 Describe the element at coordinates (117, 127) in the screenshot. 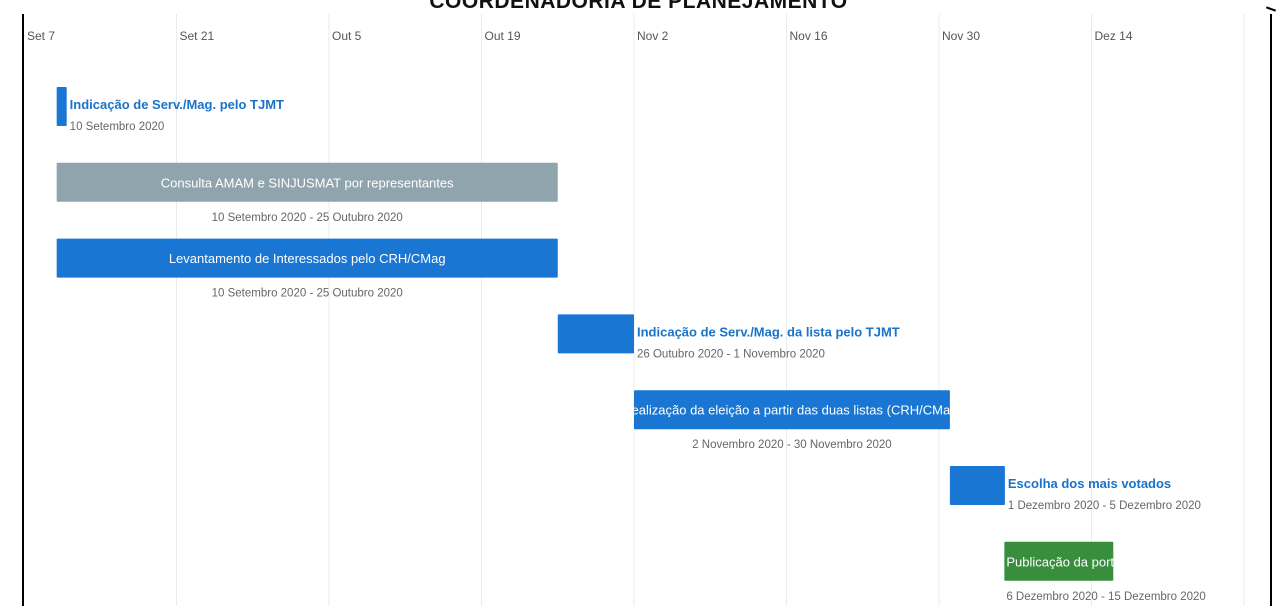

I see `task-date: 10 Setembro 2020` at that location.